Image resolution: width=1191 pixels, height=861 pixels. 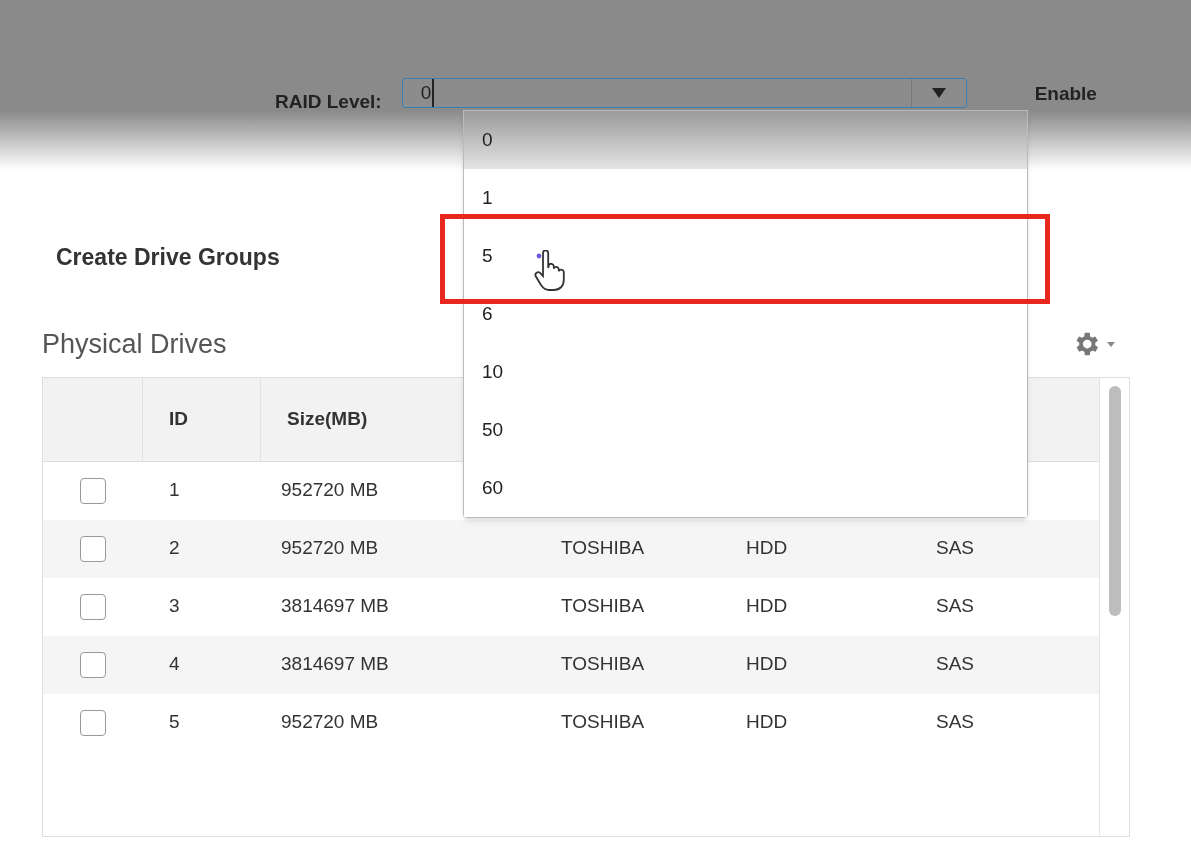 What do you see at coordinates (745, 140) in the screenshot?
I see `dropdown-option: 0` at bounding box center [745, 140].